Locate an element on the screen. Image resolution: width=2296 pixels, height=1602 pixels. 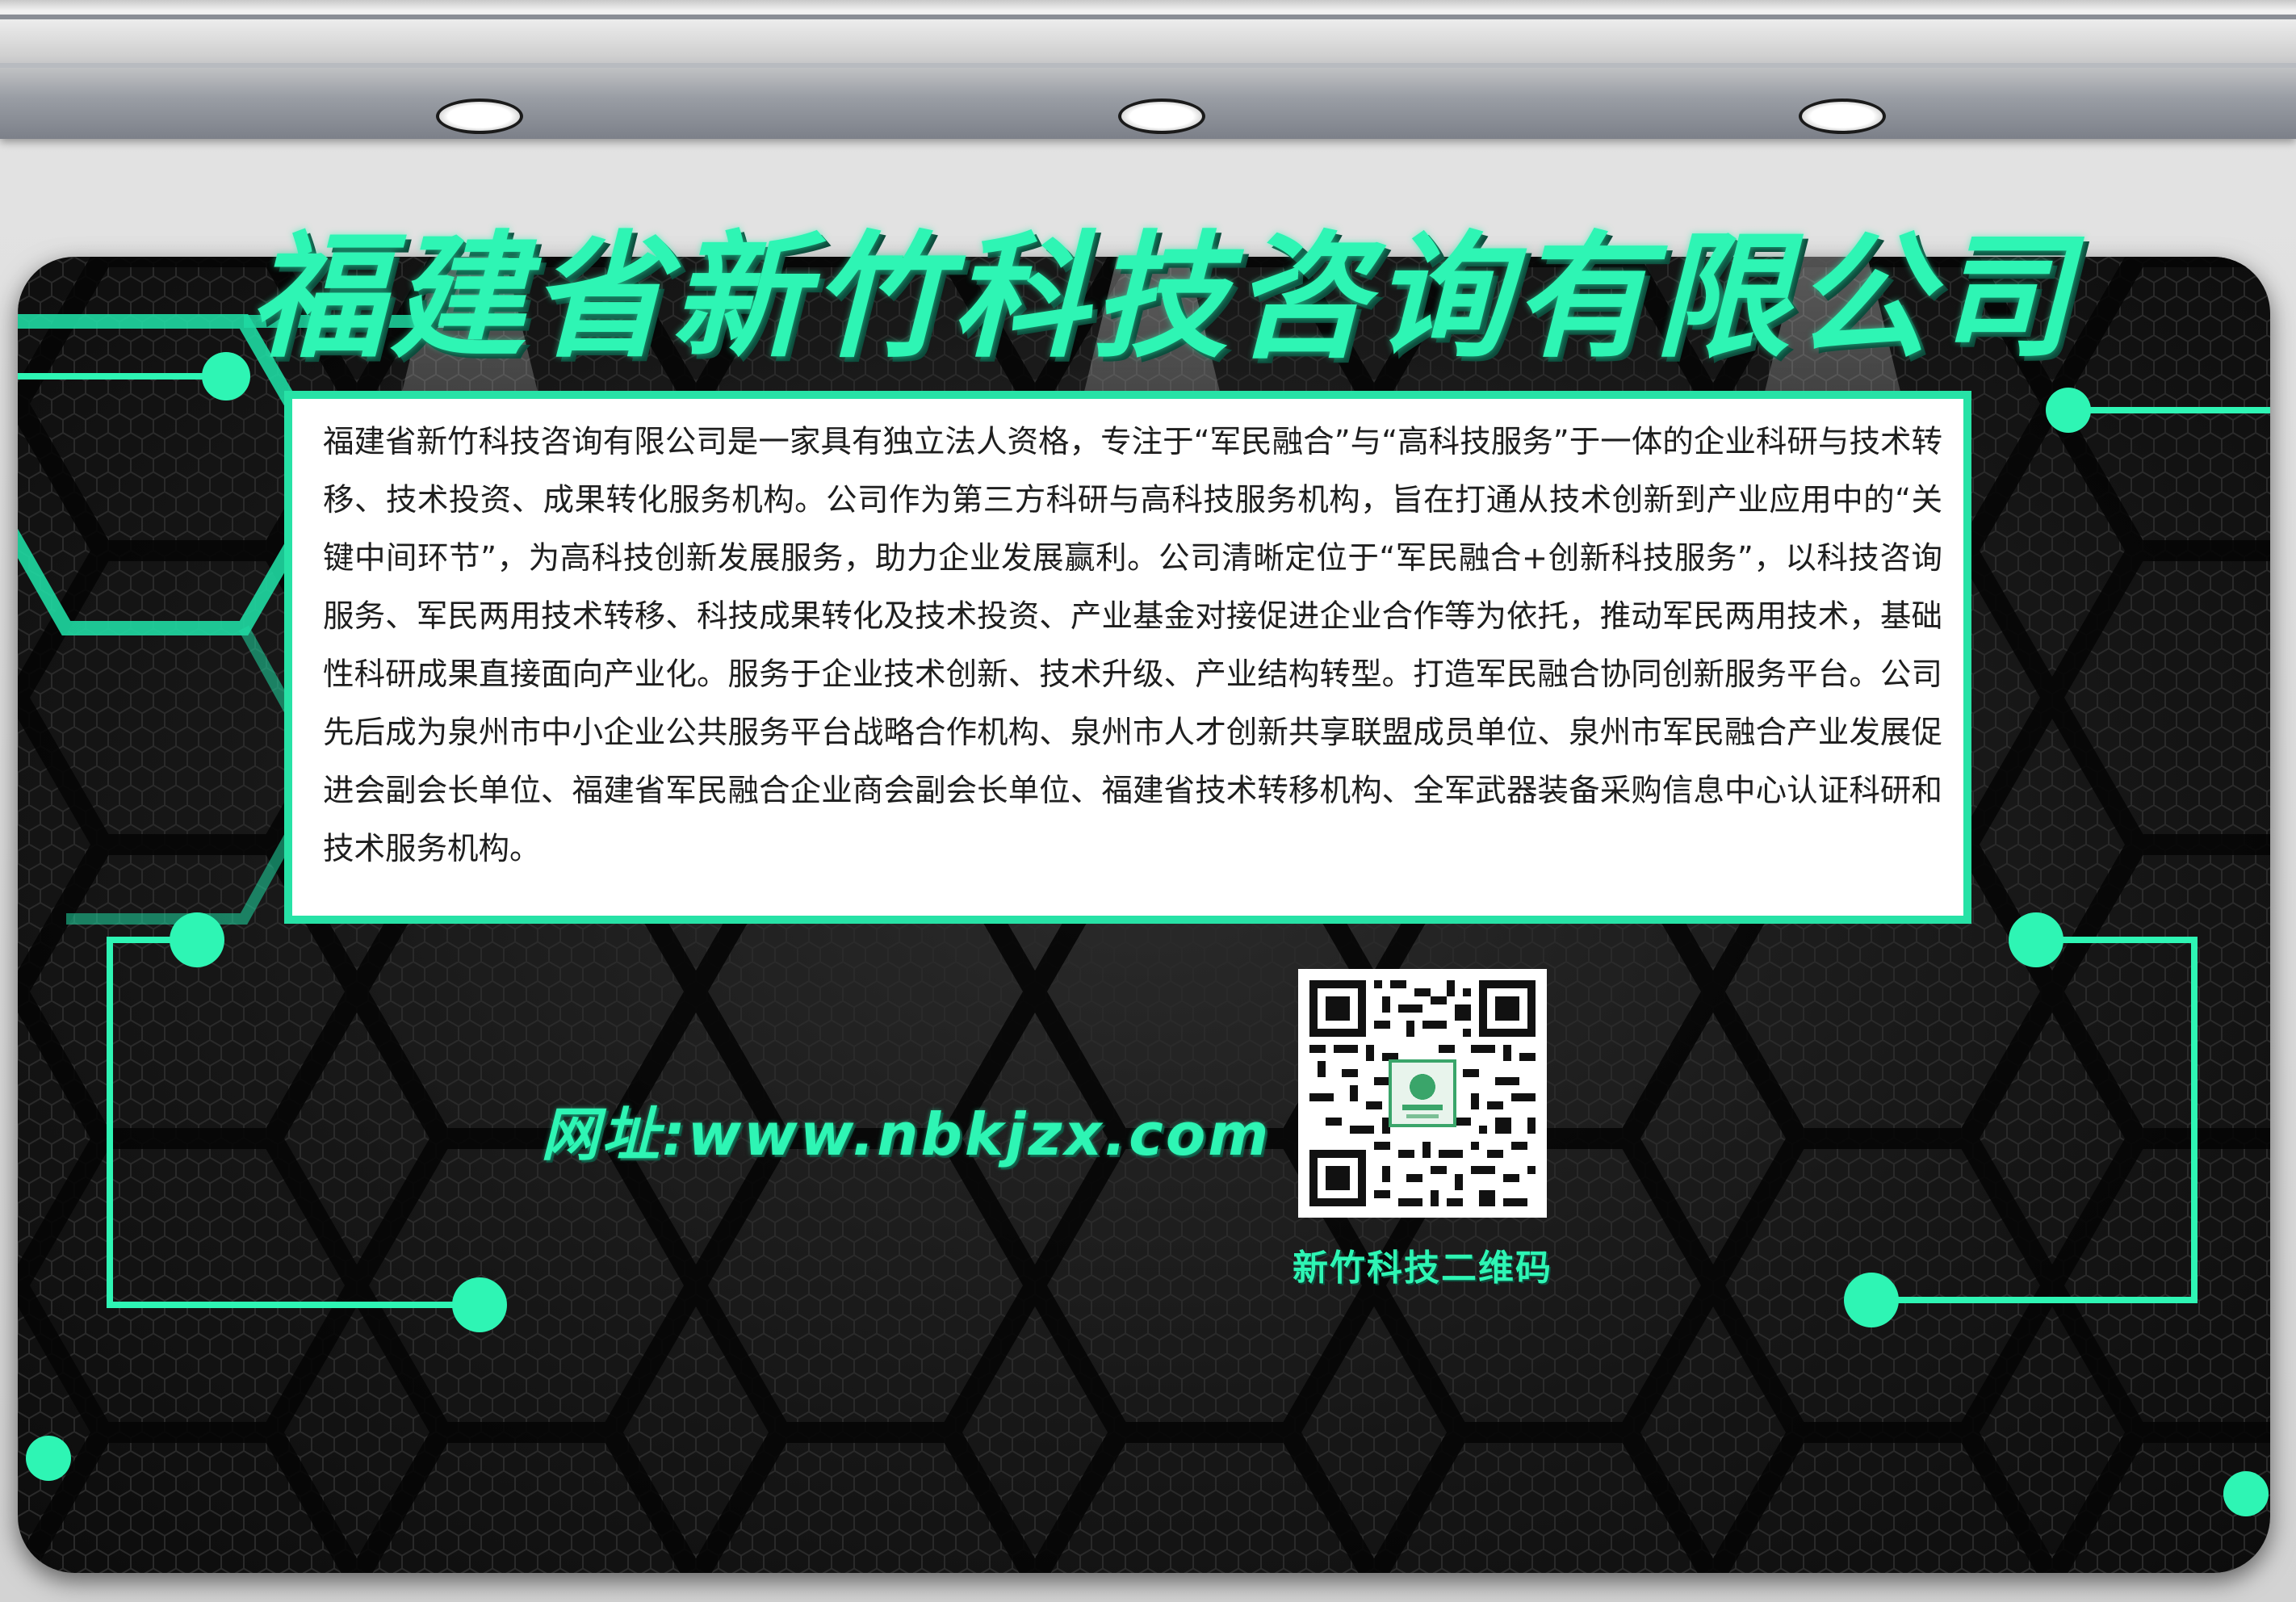
qr-code-label: 新竹科技二维码 is located at coordinates (1422, 1268).